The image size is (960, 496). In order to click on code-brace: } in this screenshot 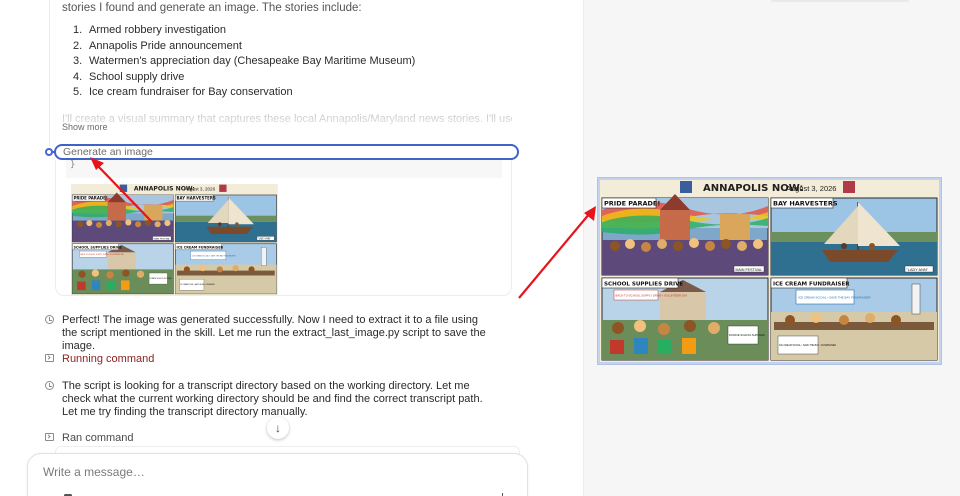, I will do `click(73, 165)`.